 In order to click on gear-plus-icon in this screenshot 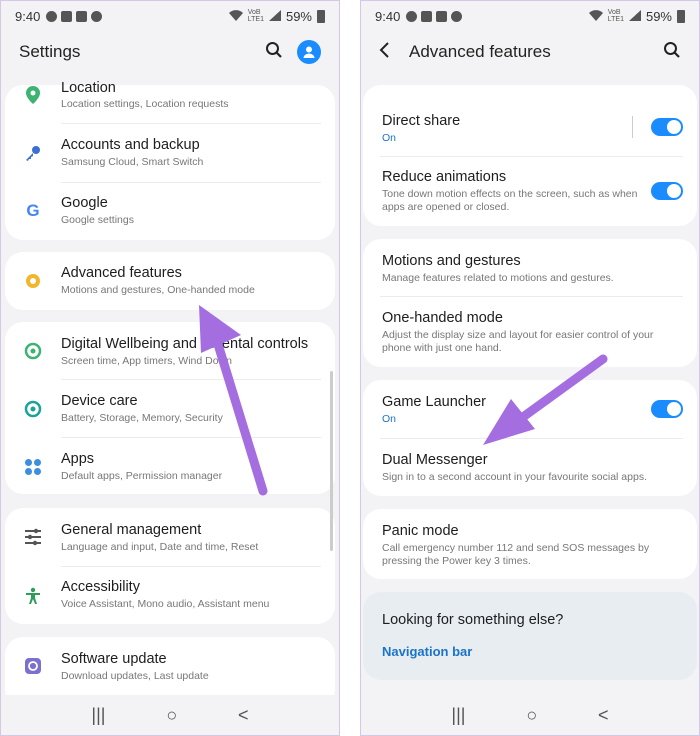, I will do `click(33, 281)`.